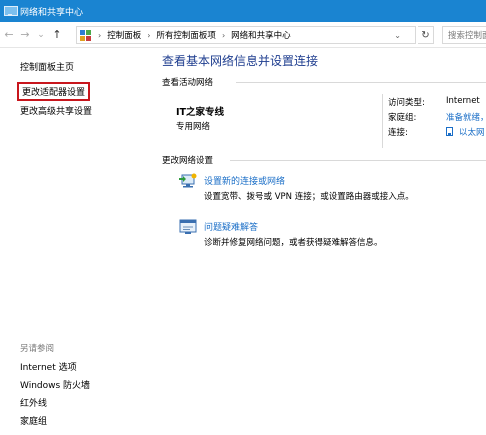 The width and height of the screenshot is (486, 435). Describe the element at coordinates (57, 35) in the screenshot. I see `up-arrow-icon: ↑` at that location.